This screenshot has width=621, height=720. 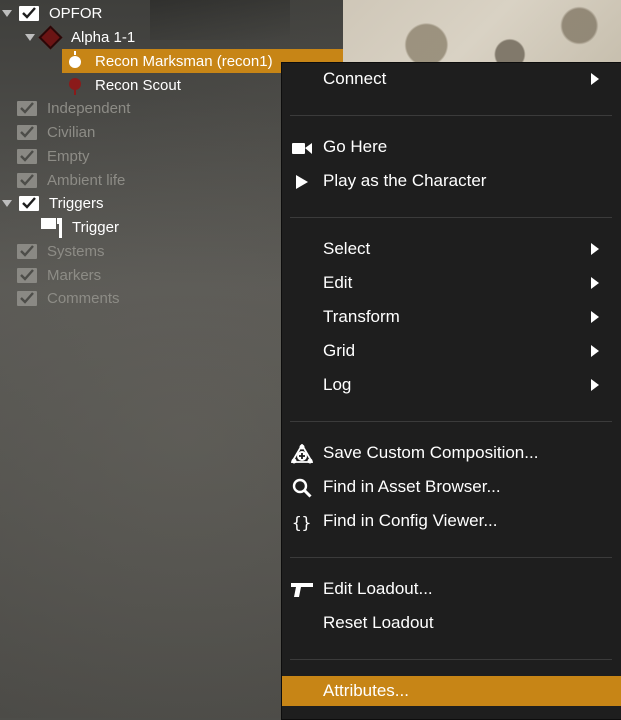 What do you see at coordinates (339, 350) in the screenshot?
I see `menu-item-label: Grid` at bounding box center [339, 350].